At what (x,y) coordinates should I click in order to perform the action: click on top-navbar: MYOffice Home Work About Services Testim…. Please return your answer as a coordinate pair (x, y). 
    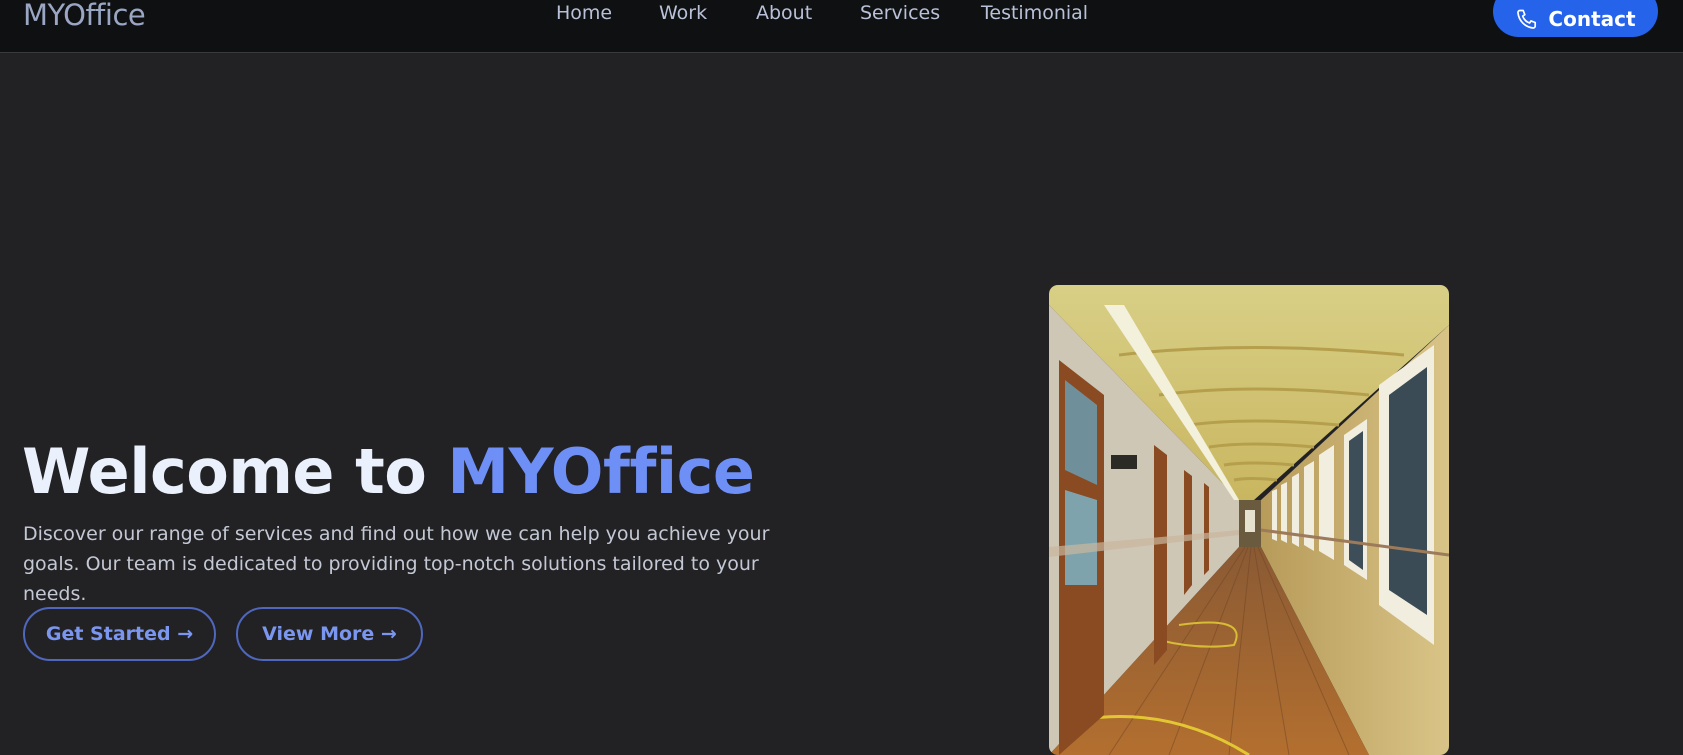
    Looking at the image, I should click on (841, 26).